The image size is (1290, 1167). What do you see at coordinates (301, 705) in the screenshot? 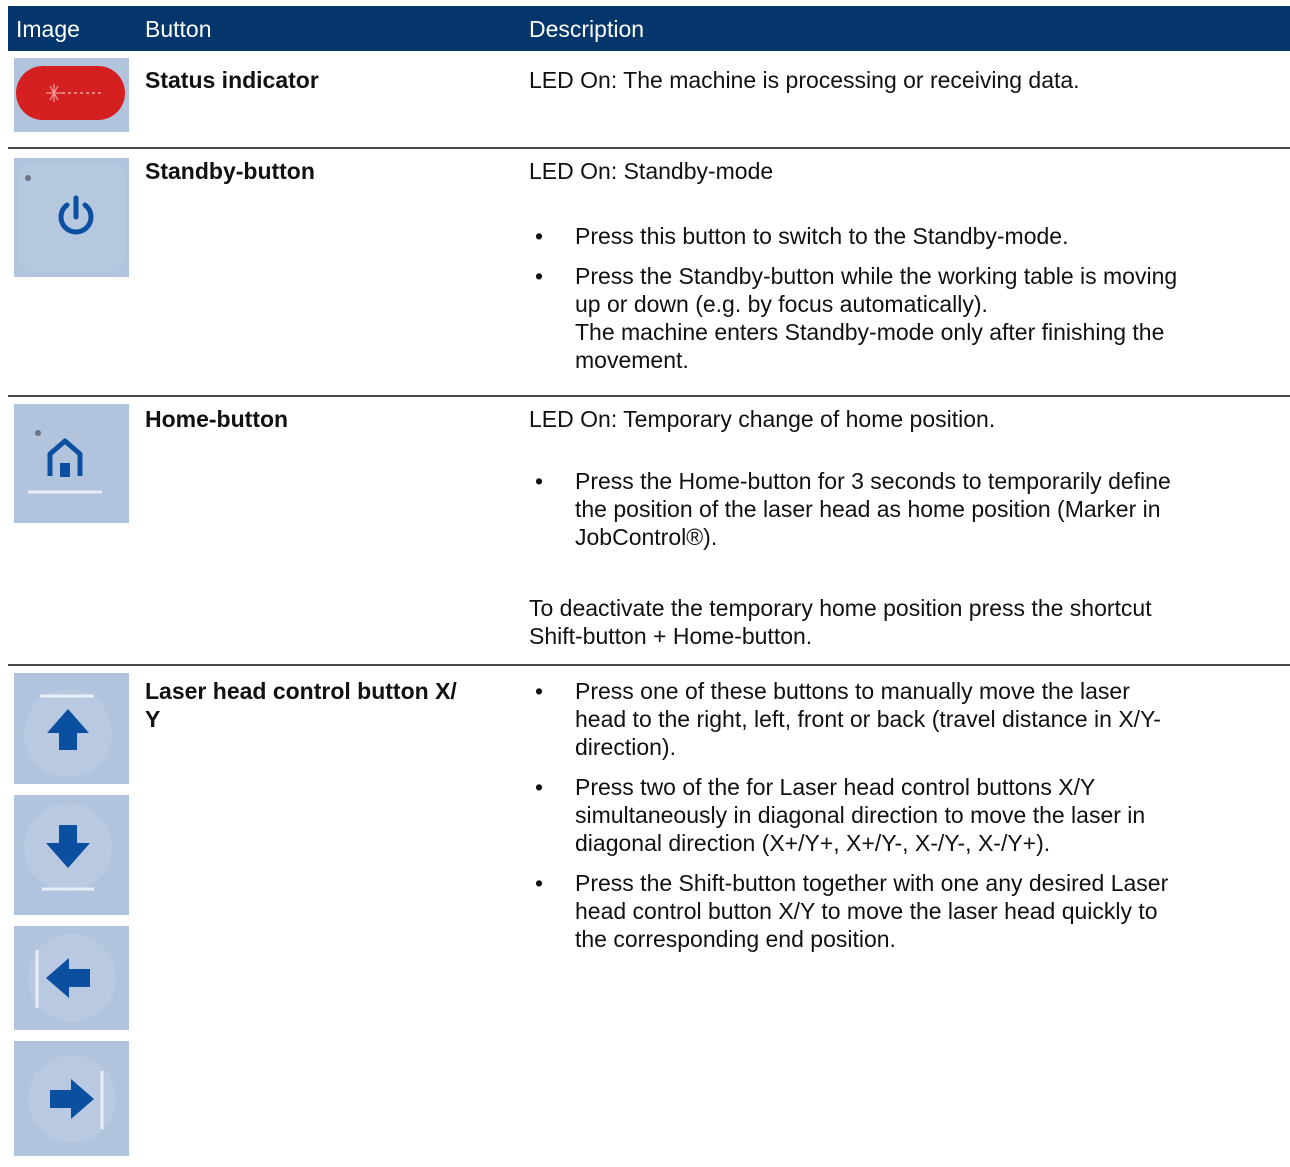
I see `button-name-laser-head: Laser head control button X/ Y` at bounding box center [301, 705].